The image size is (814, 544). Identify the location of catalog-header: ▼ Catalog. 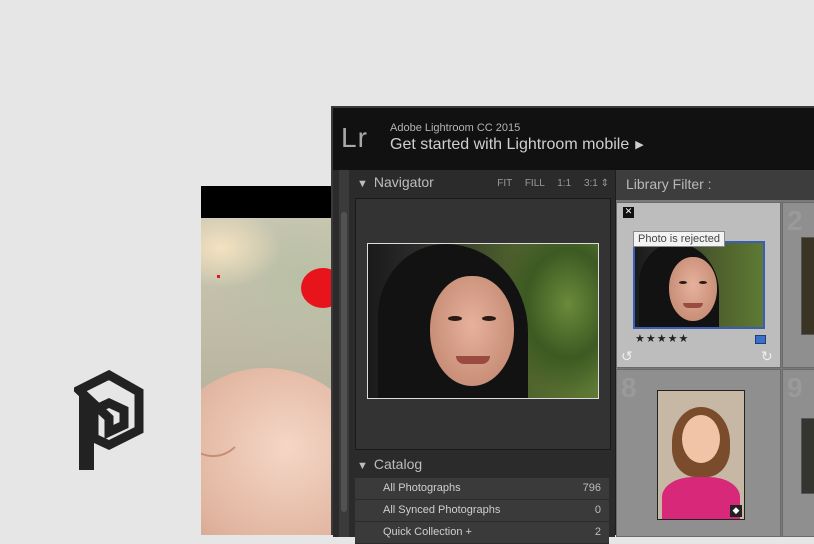
(482, 464).